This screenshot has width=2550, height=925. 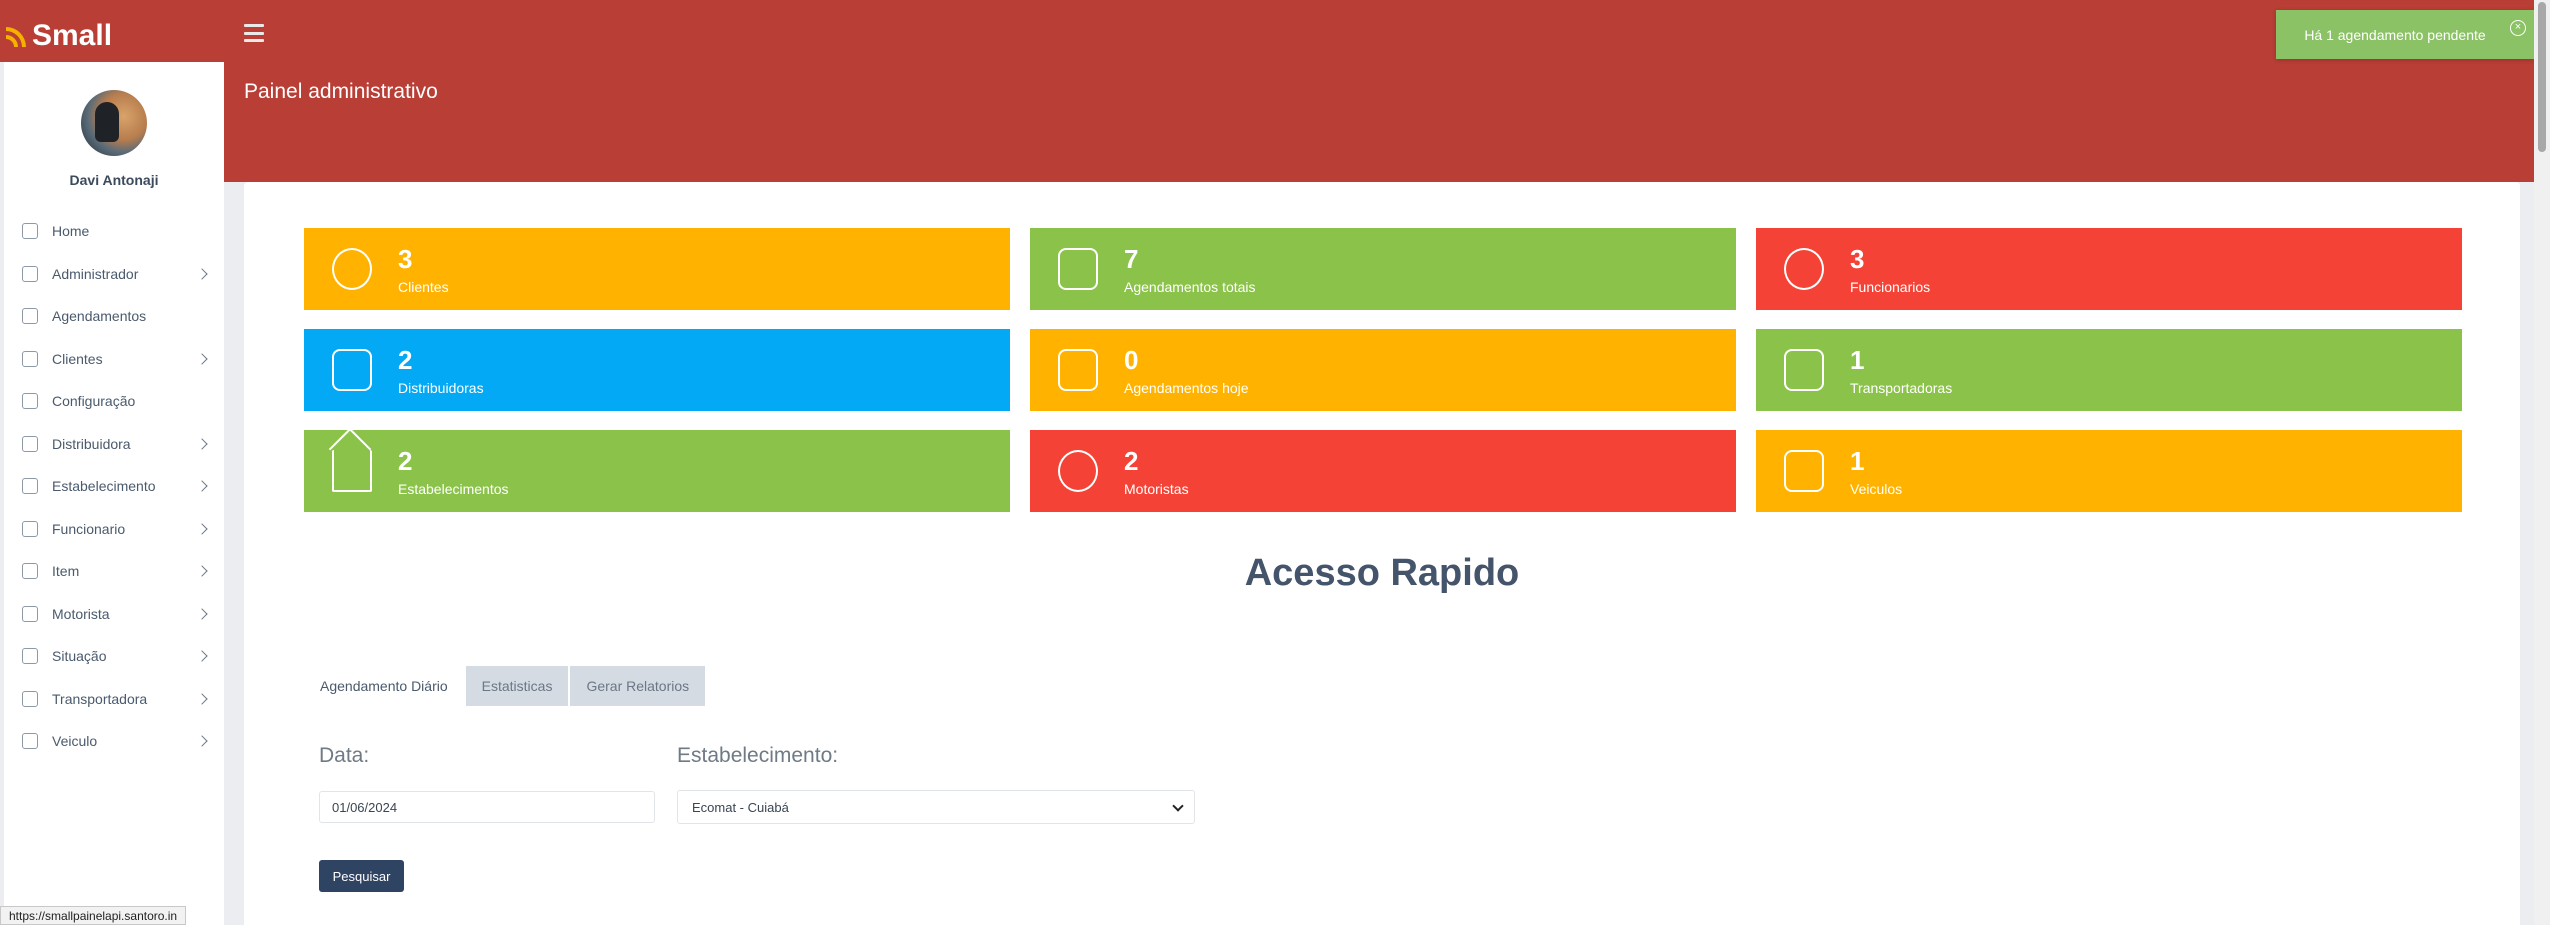 What do you see at coordinates (75, 741) in the screenshot?
I see `sidebar-item-label: Veiculo` at bounding box center [75, 741].